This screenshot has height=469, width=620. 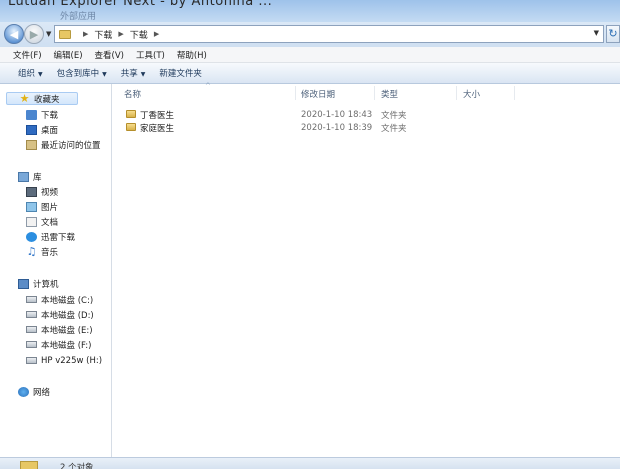 I want to click on include-in-library-button: 包含到库中 ▼, so click(x=82, y=73).